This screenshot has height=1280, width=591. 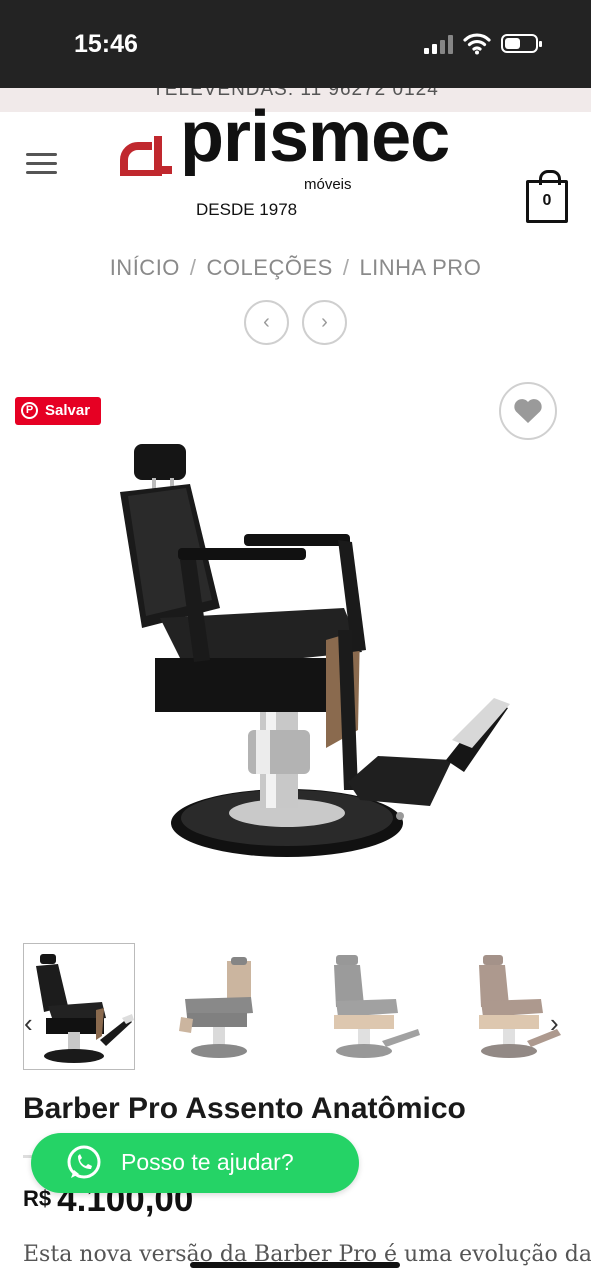 What do you see at coordinates (547, 200) in the screenshot?
I see `cart-count: 0` at bounding box center [547, 200].